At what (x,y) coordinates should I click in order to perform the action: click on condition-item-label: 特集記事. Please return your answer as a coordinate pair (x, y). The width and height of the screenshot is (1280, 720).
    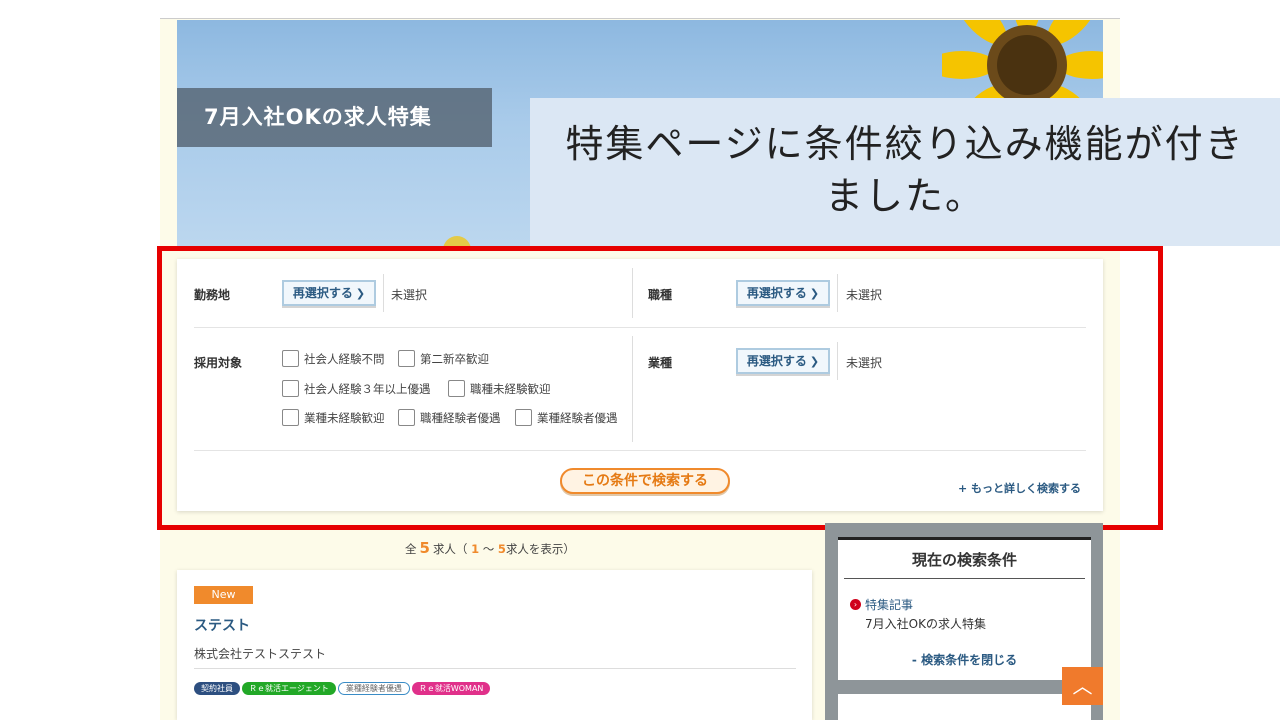
    Looking at the image, I should click on (889, 605).